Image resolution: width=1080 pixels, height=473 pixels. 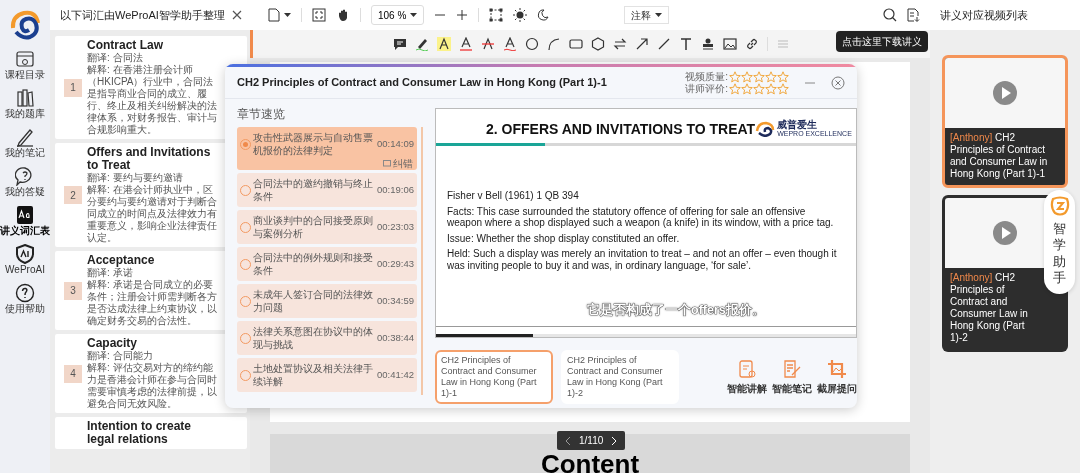 What do you see at coordinates (142, 15) in the screenshot?
I see `panel-title: 以下词汇由WeProAI智学助手整理` at bounding box center [142, 15].